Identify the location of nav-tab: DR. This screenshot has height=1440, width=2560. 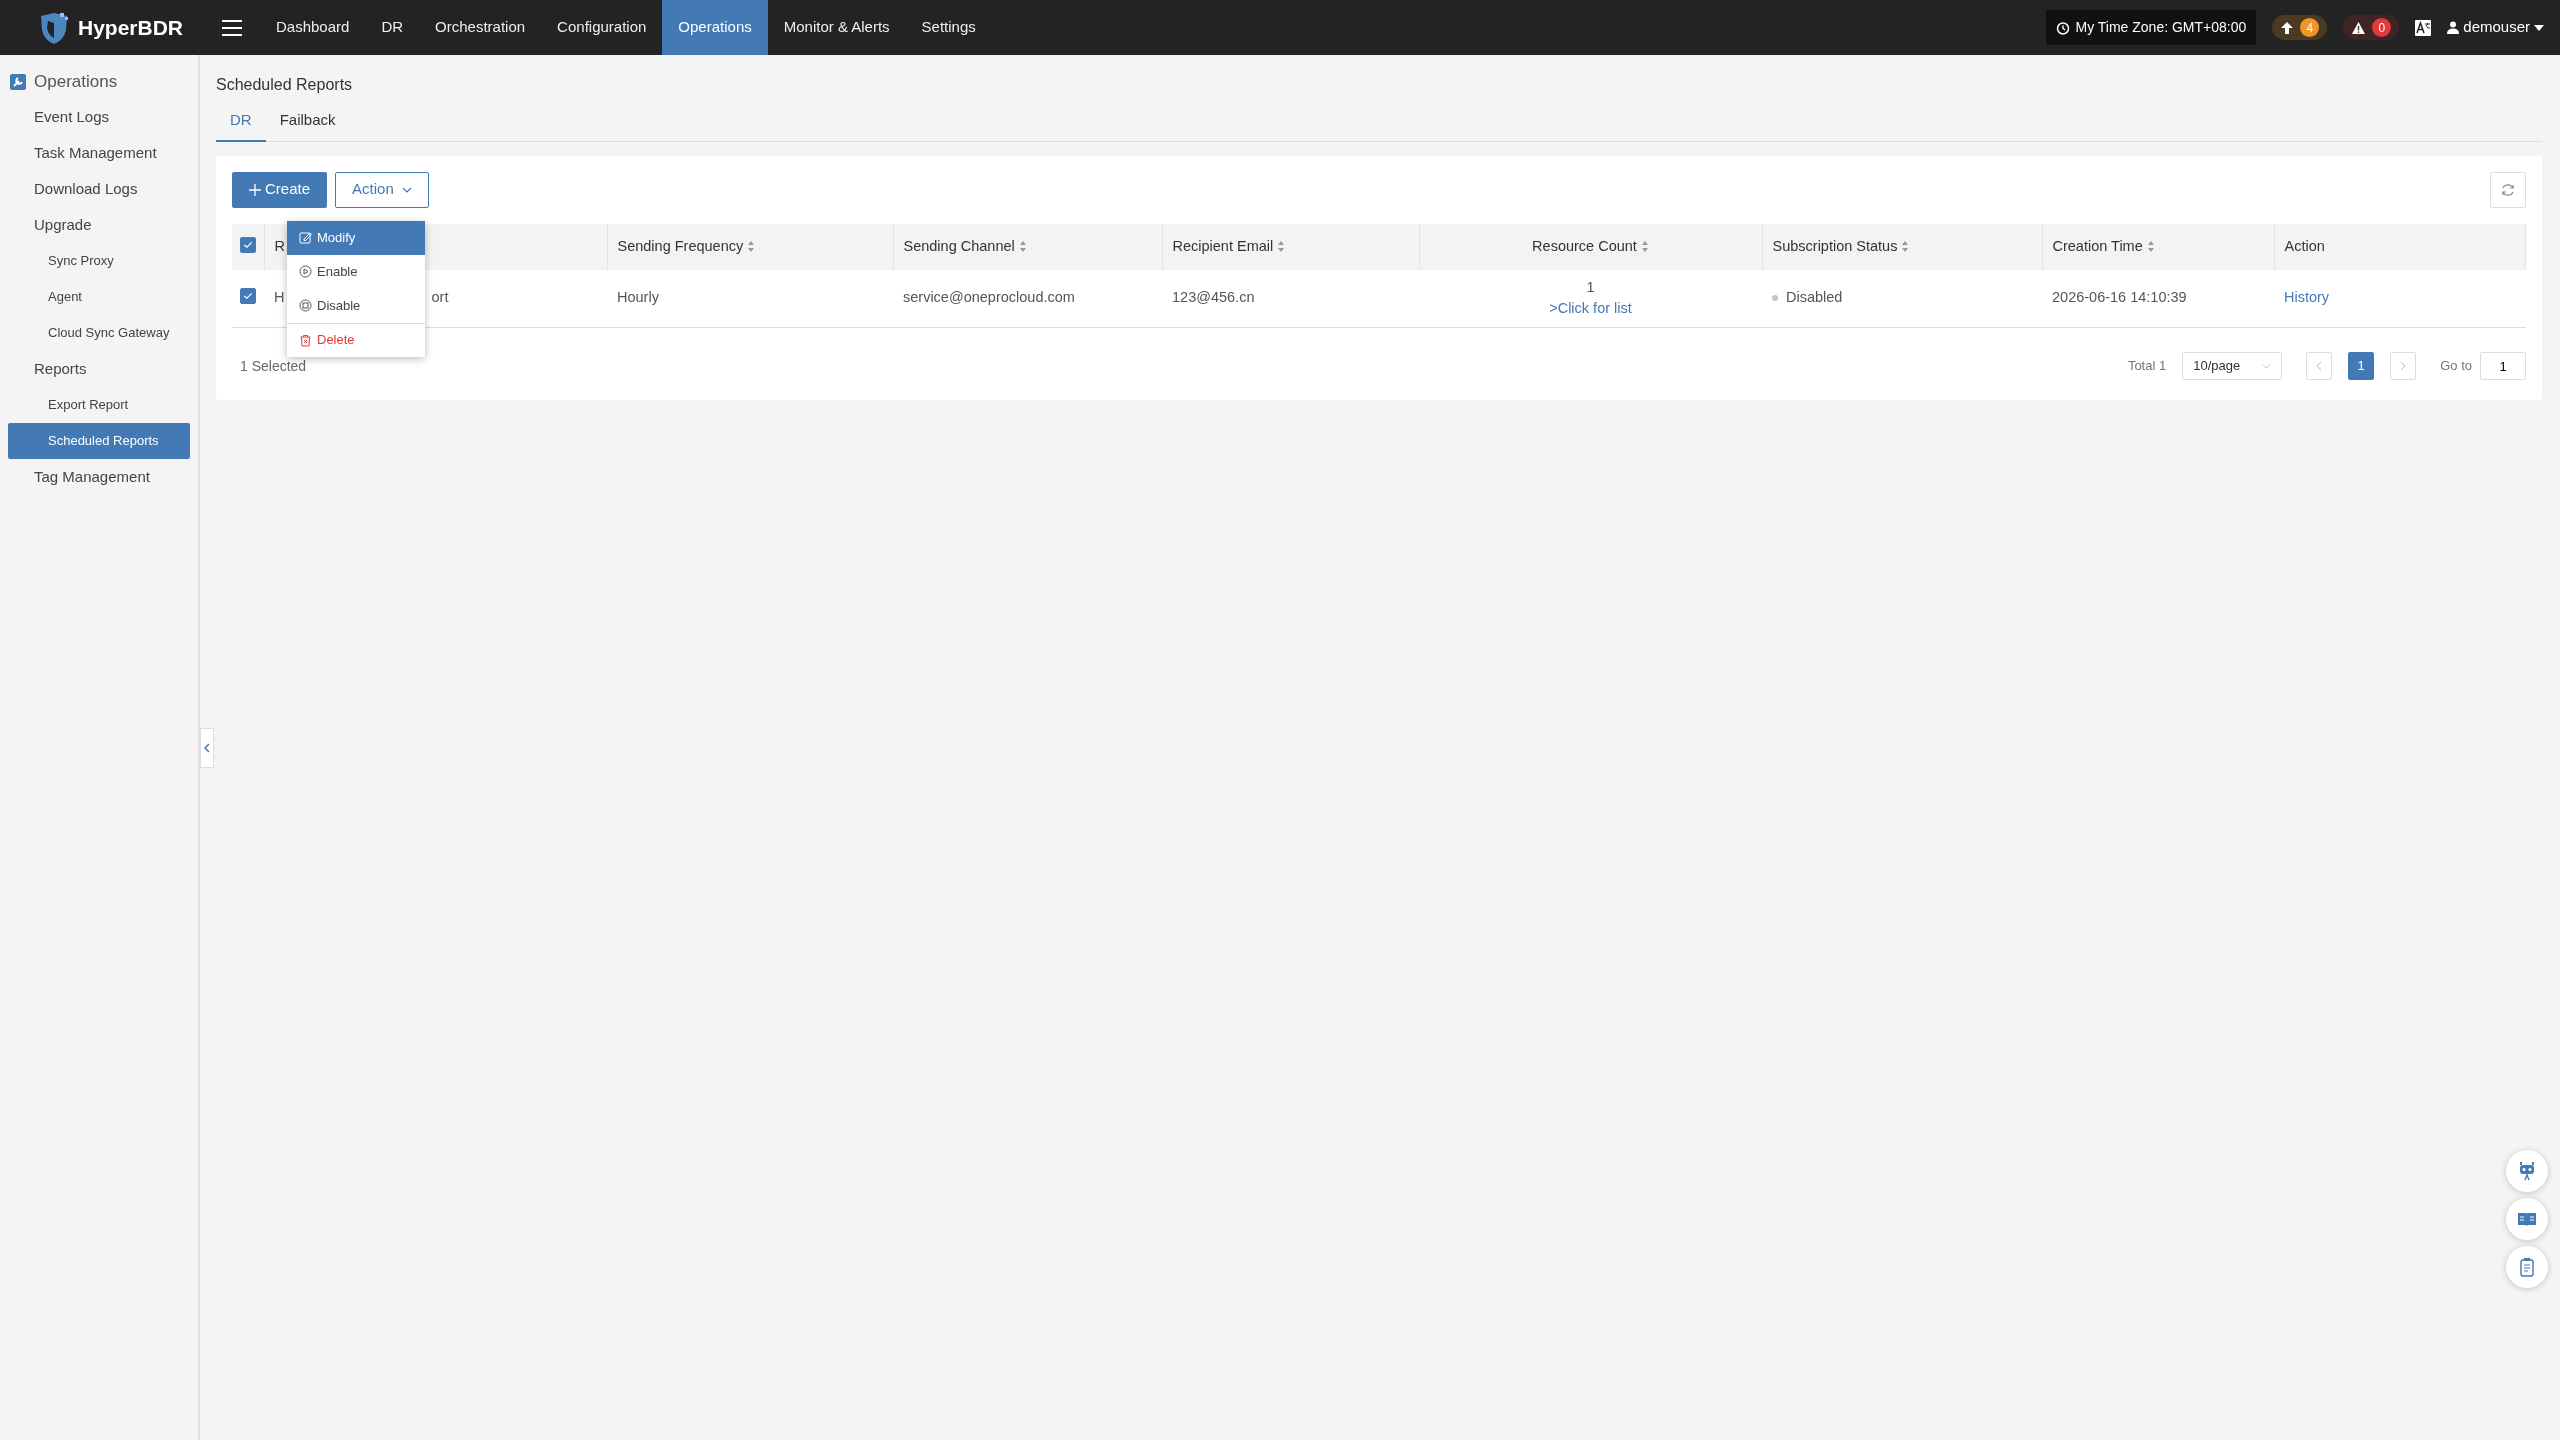
(392, 27).